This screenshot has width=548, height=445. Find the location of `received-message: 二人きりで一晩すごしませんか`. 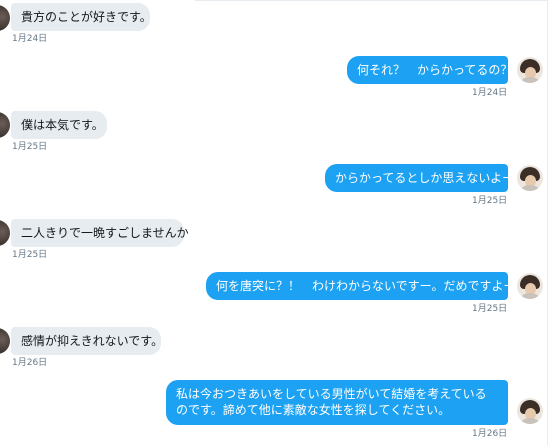

received-message: 二人きりで一晩すごしませんか is located at coordinates (100, 233).